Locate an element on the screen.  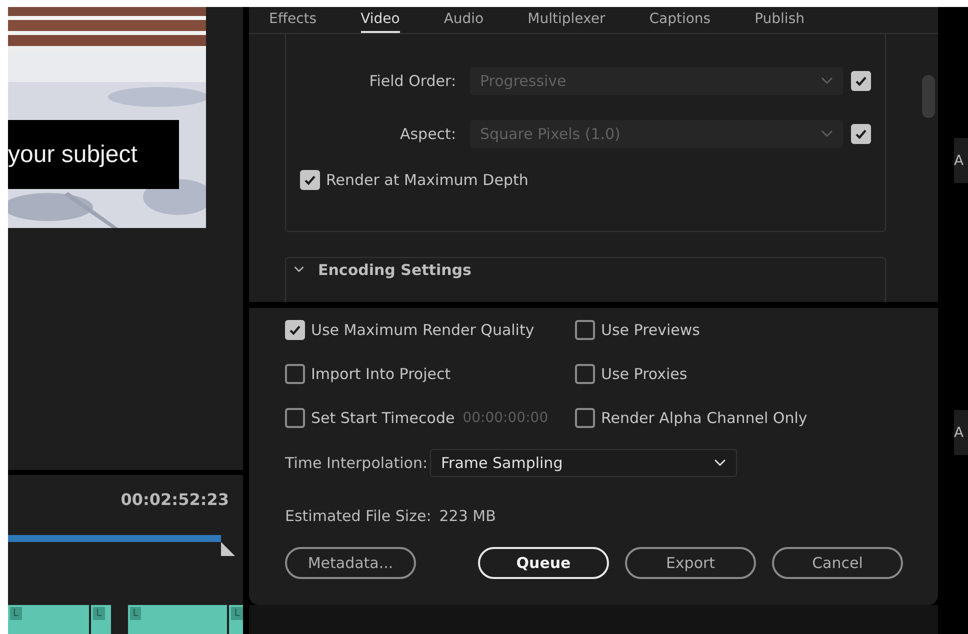
tab: Publish is located at coordinates (779, 20).